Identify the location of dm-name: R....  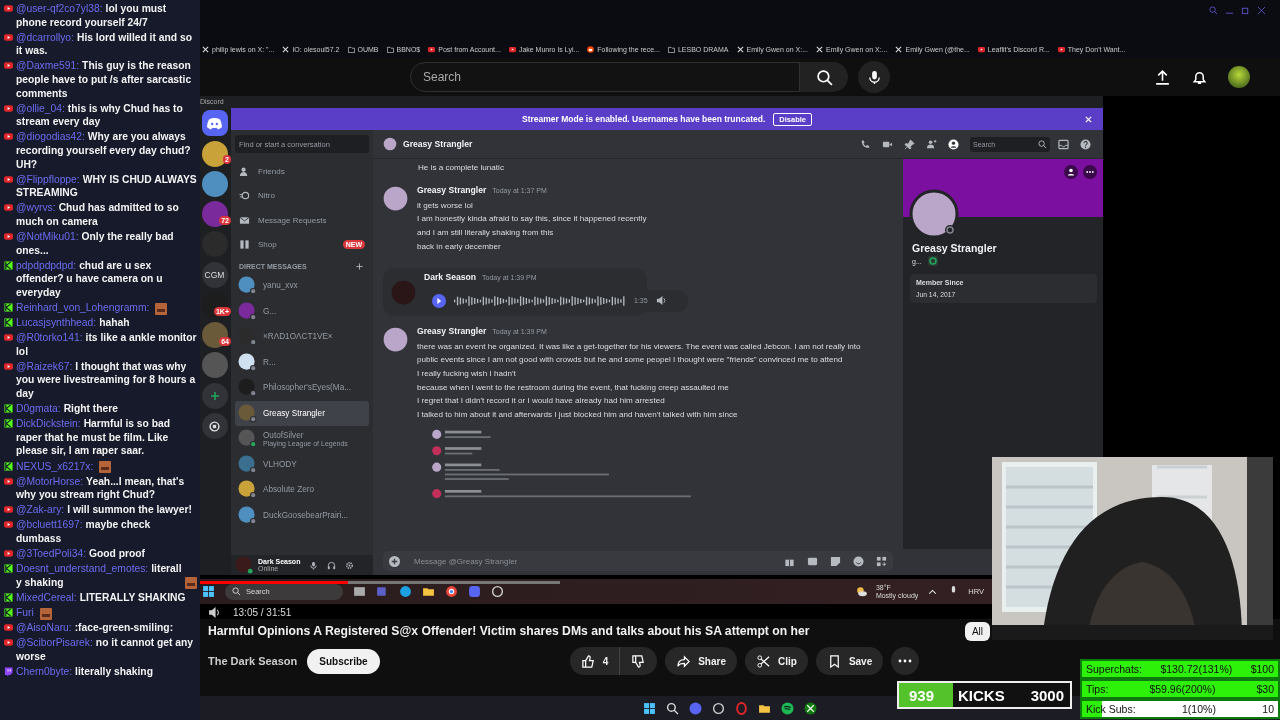
(269, 362).